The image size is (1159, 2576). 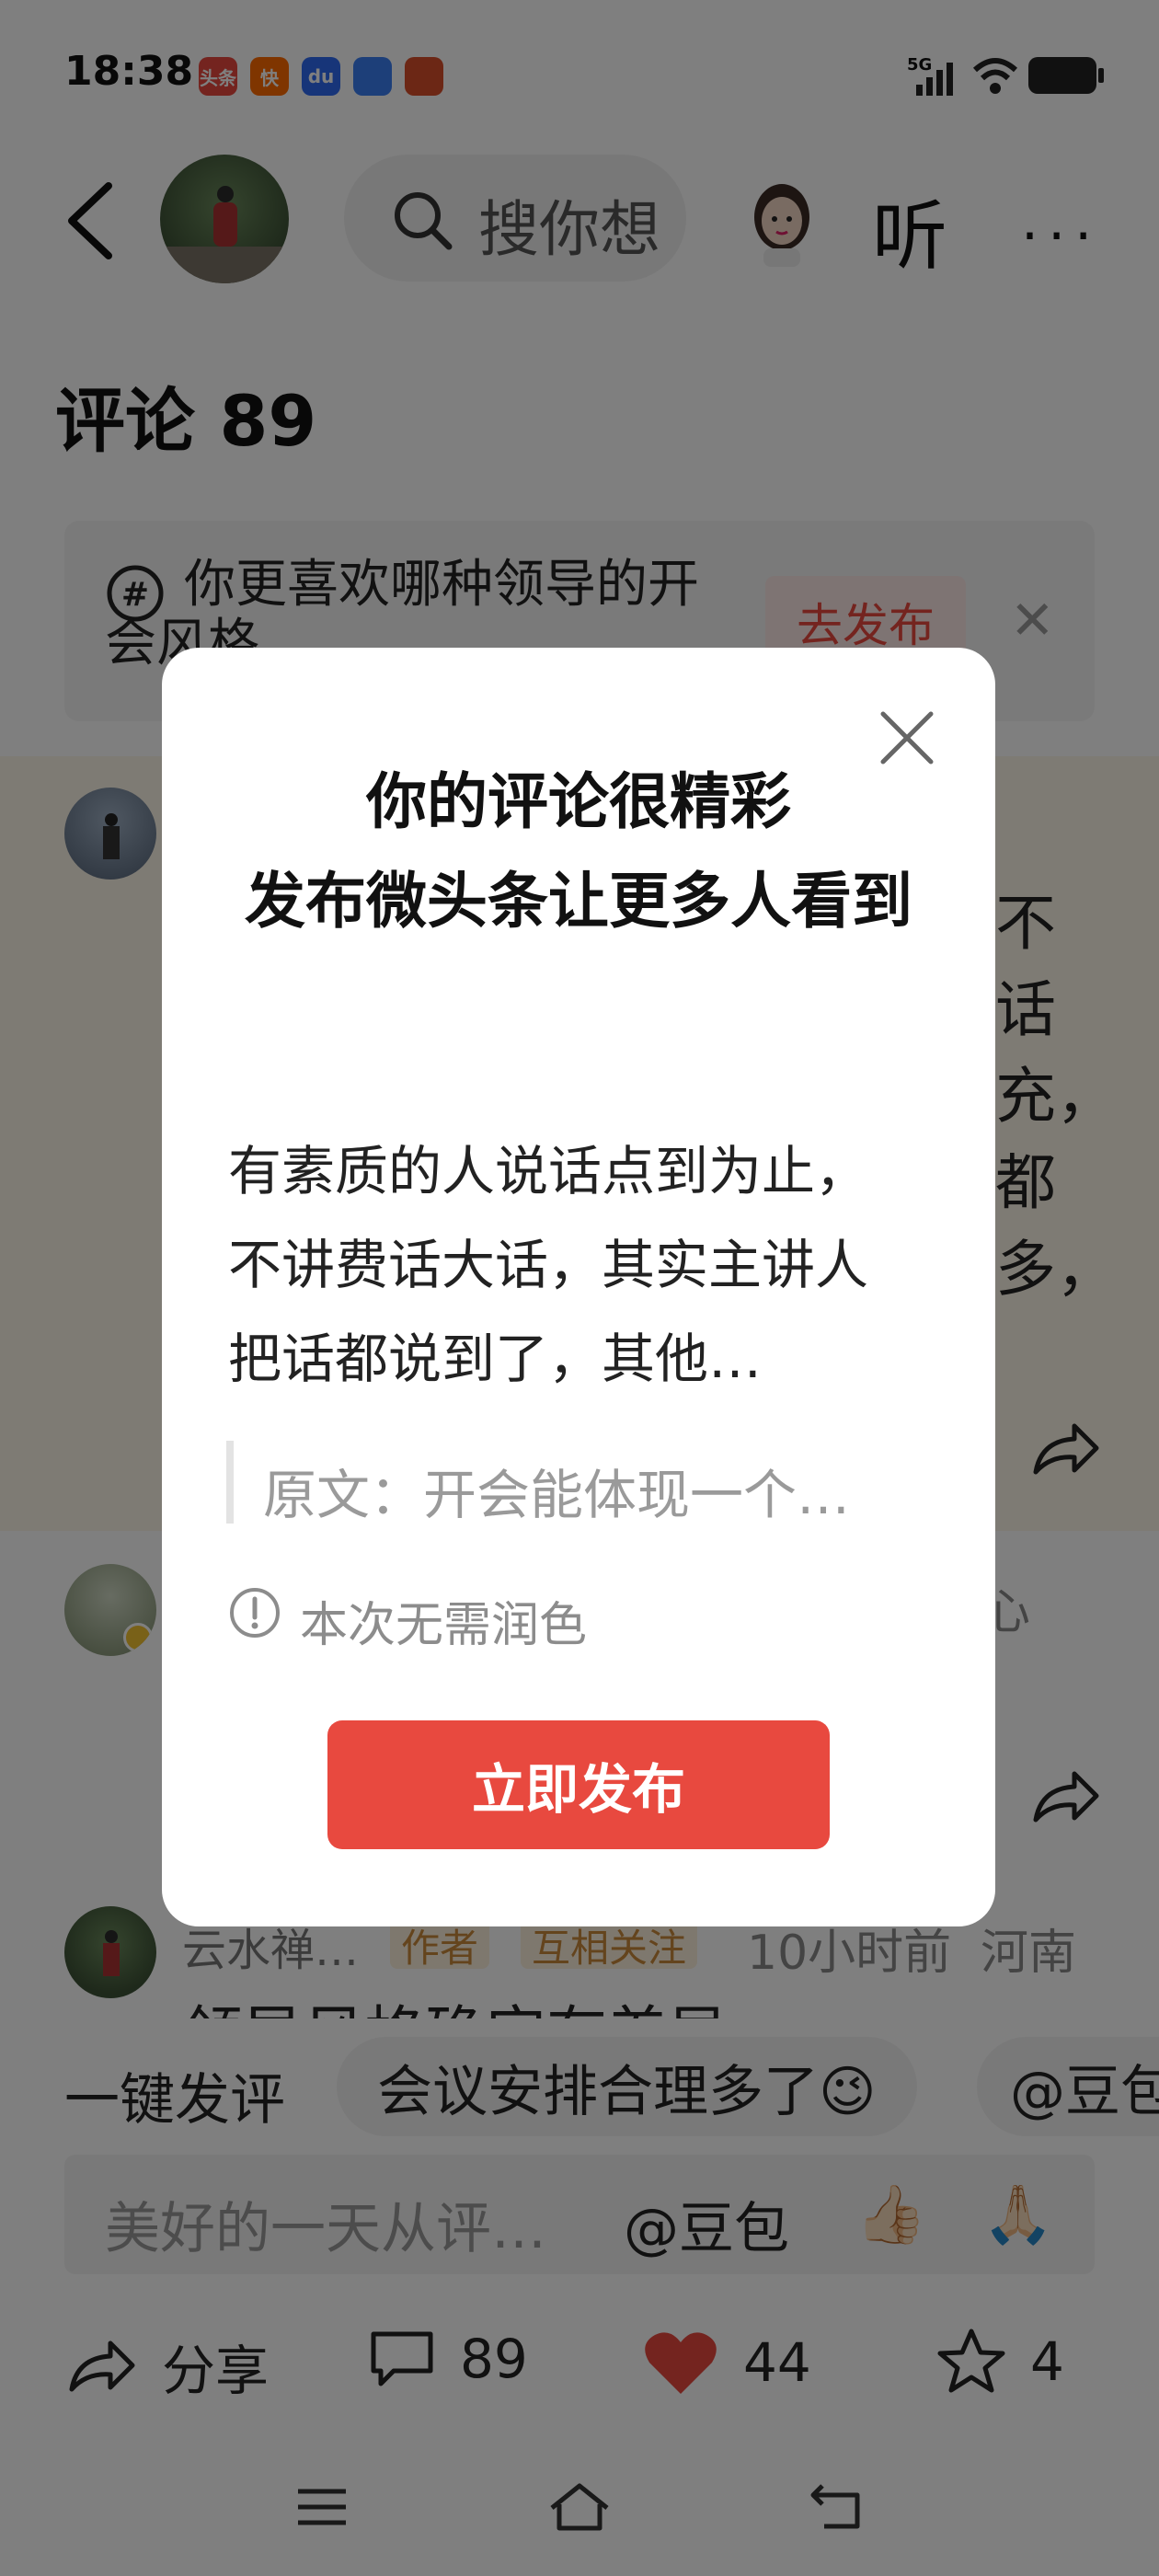 I want to click on dialog-title-line2: 发布微头条让更多人看到, so click(x=578, y=901).